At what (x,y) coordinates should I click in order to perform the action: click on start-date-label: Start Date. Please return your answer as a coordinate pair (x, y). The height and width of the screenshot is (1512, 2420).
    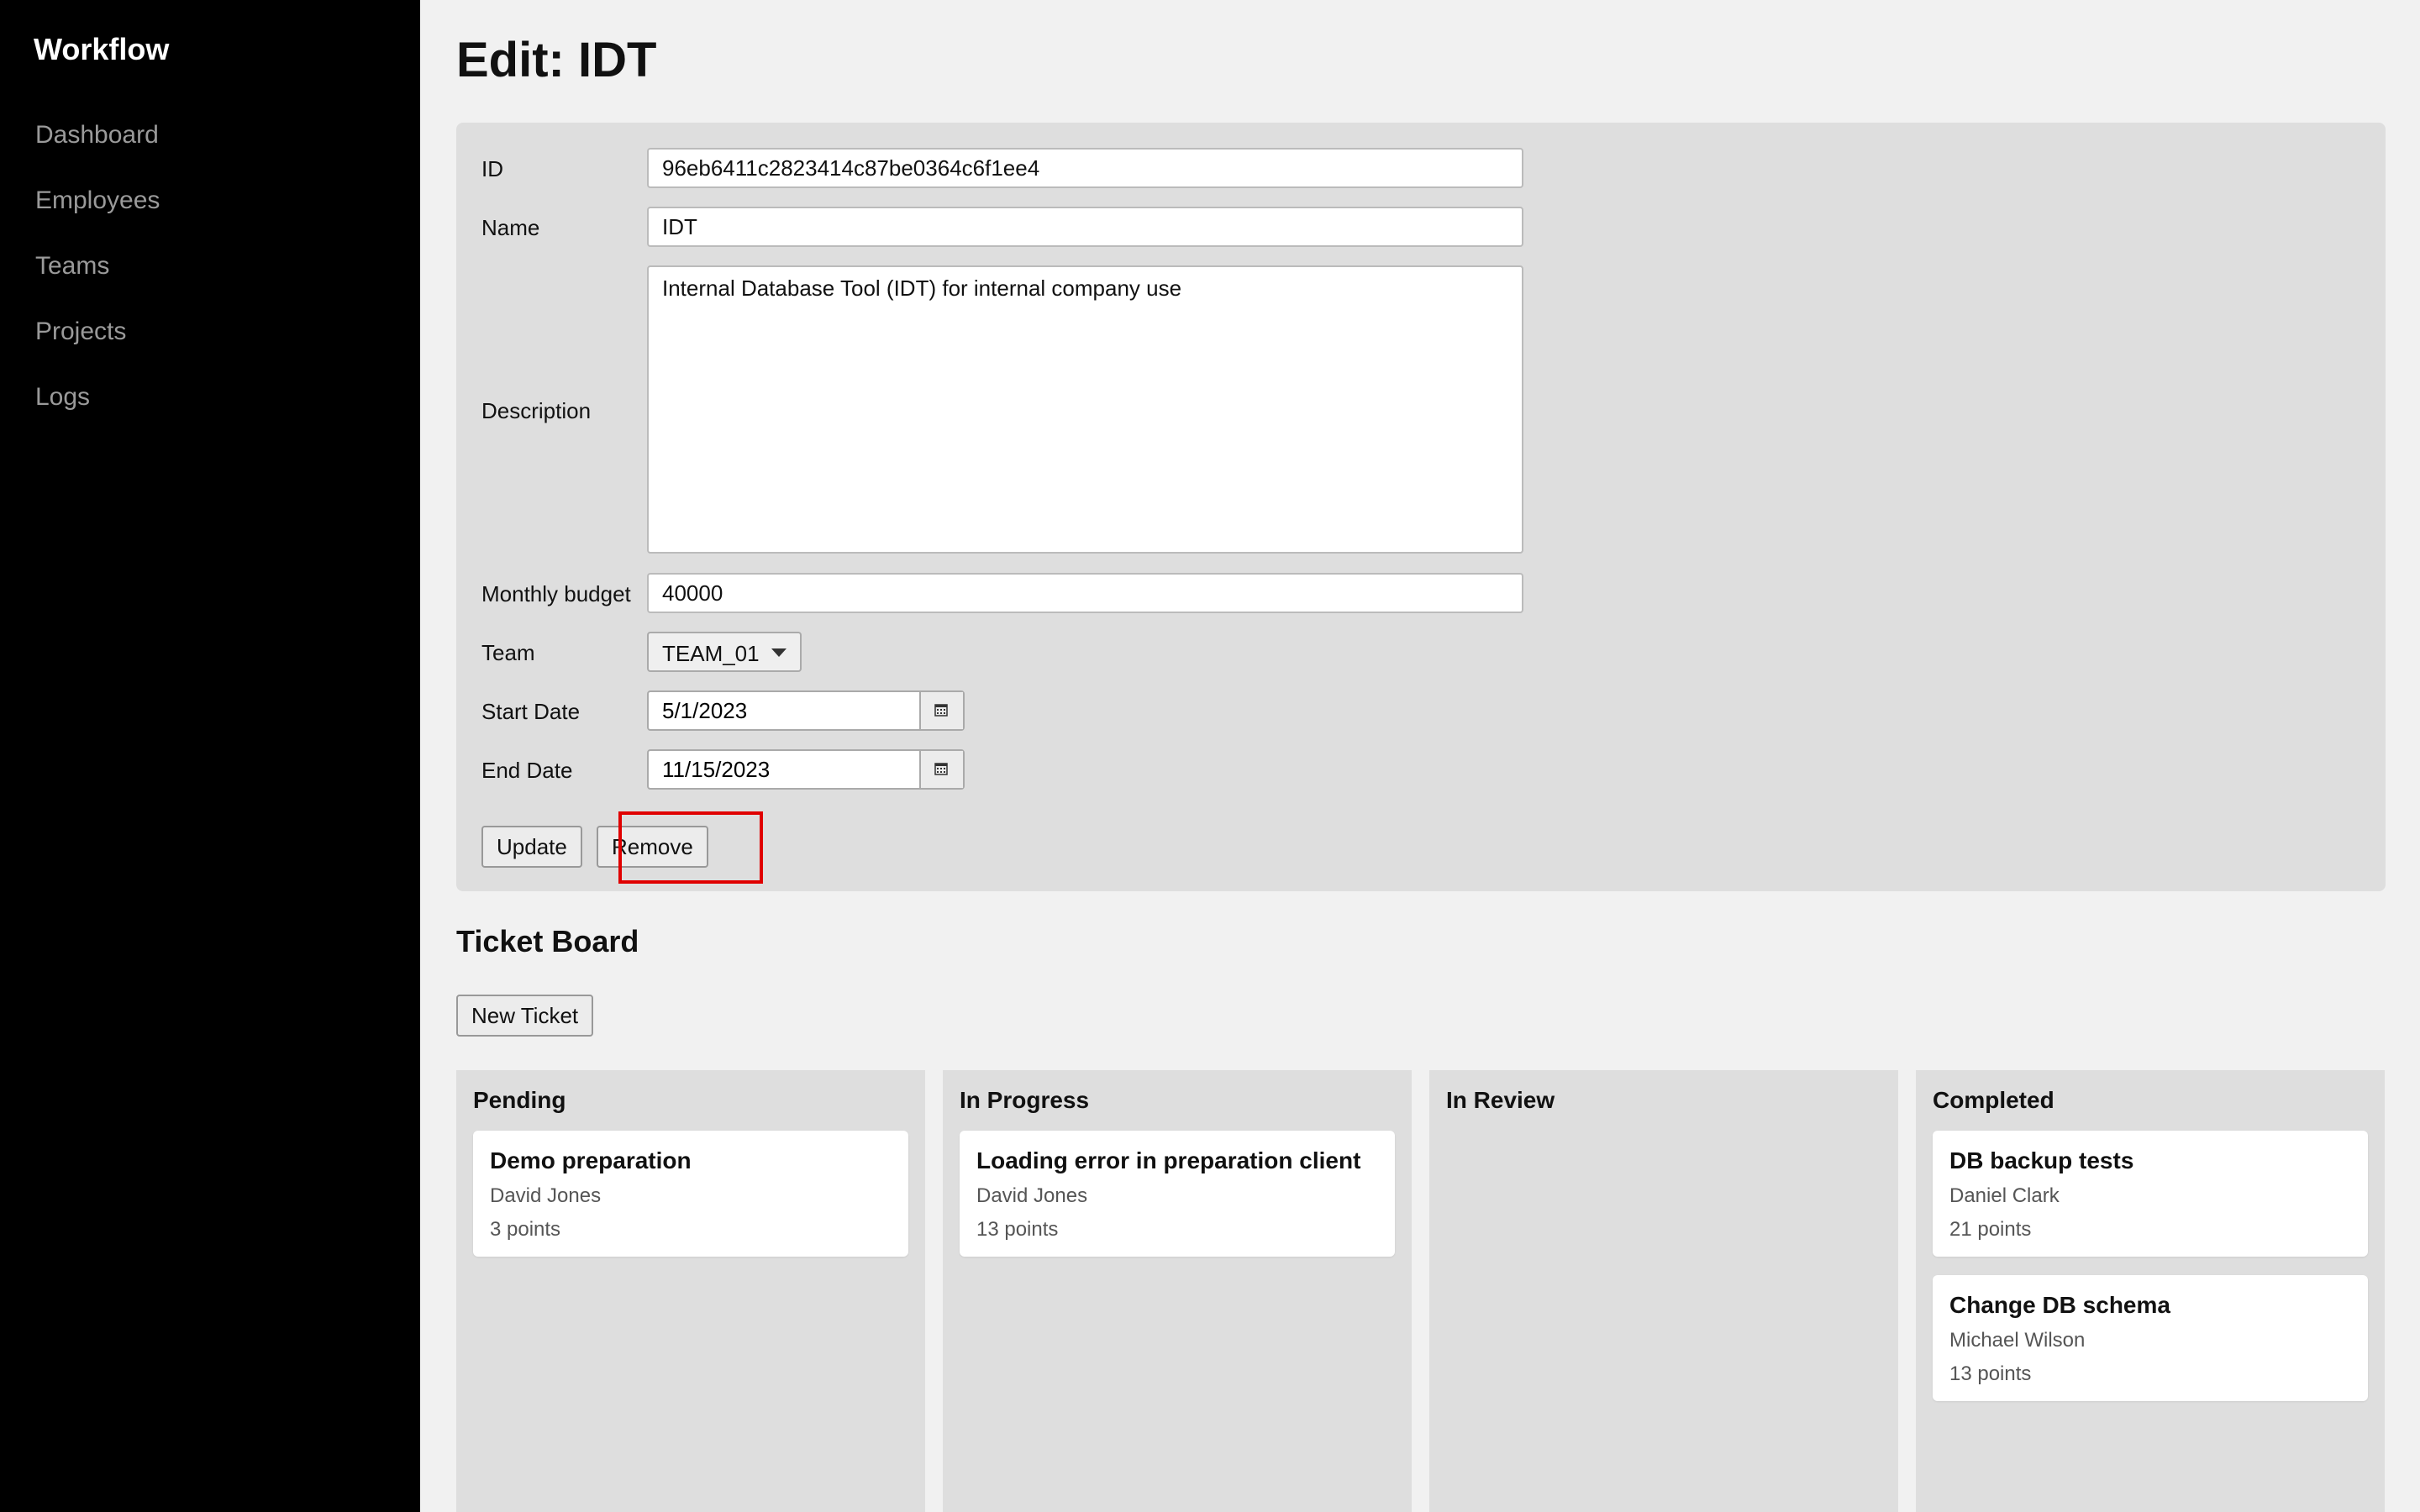
    Looking at the image, I should click on (531, 711).